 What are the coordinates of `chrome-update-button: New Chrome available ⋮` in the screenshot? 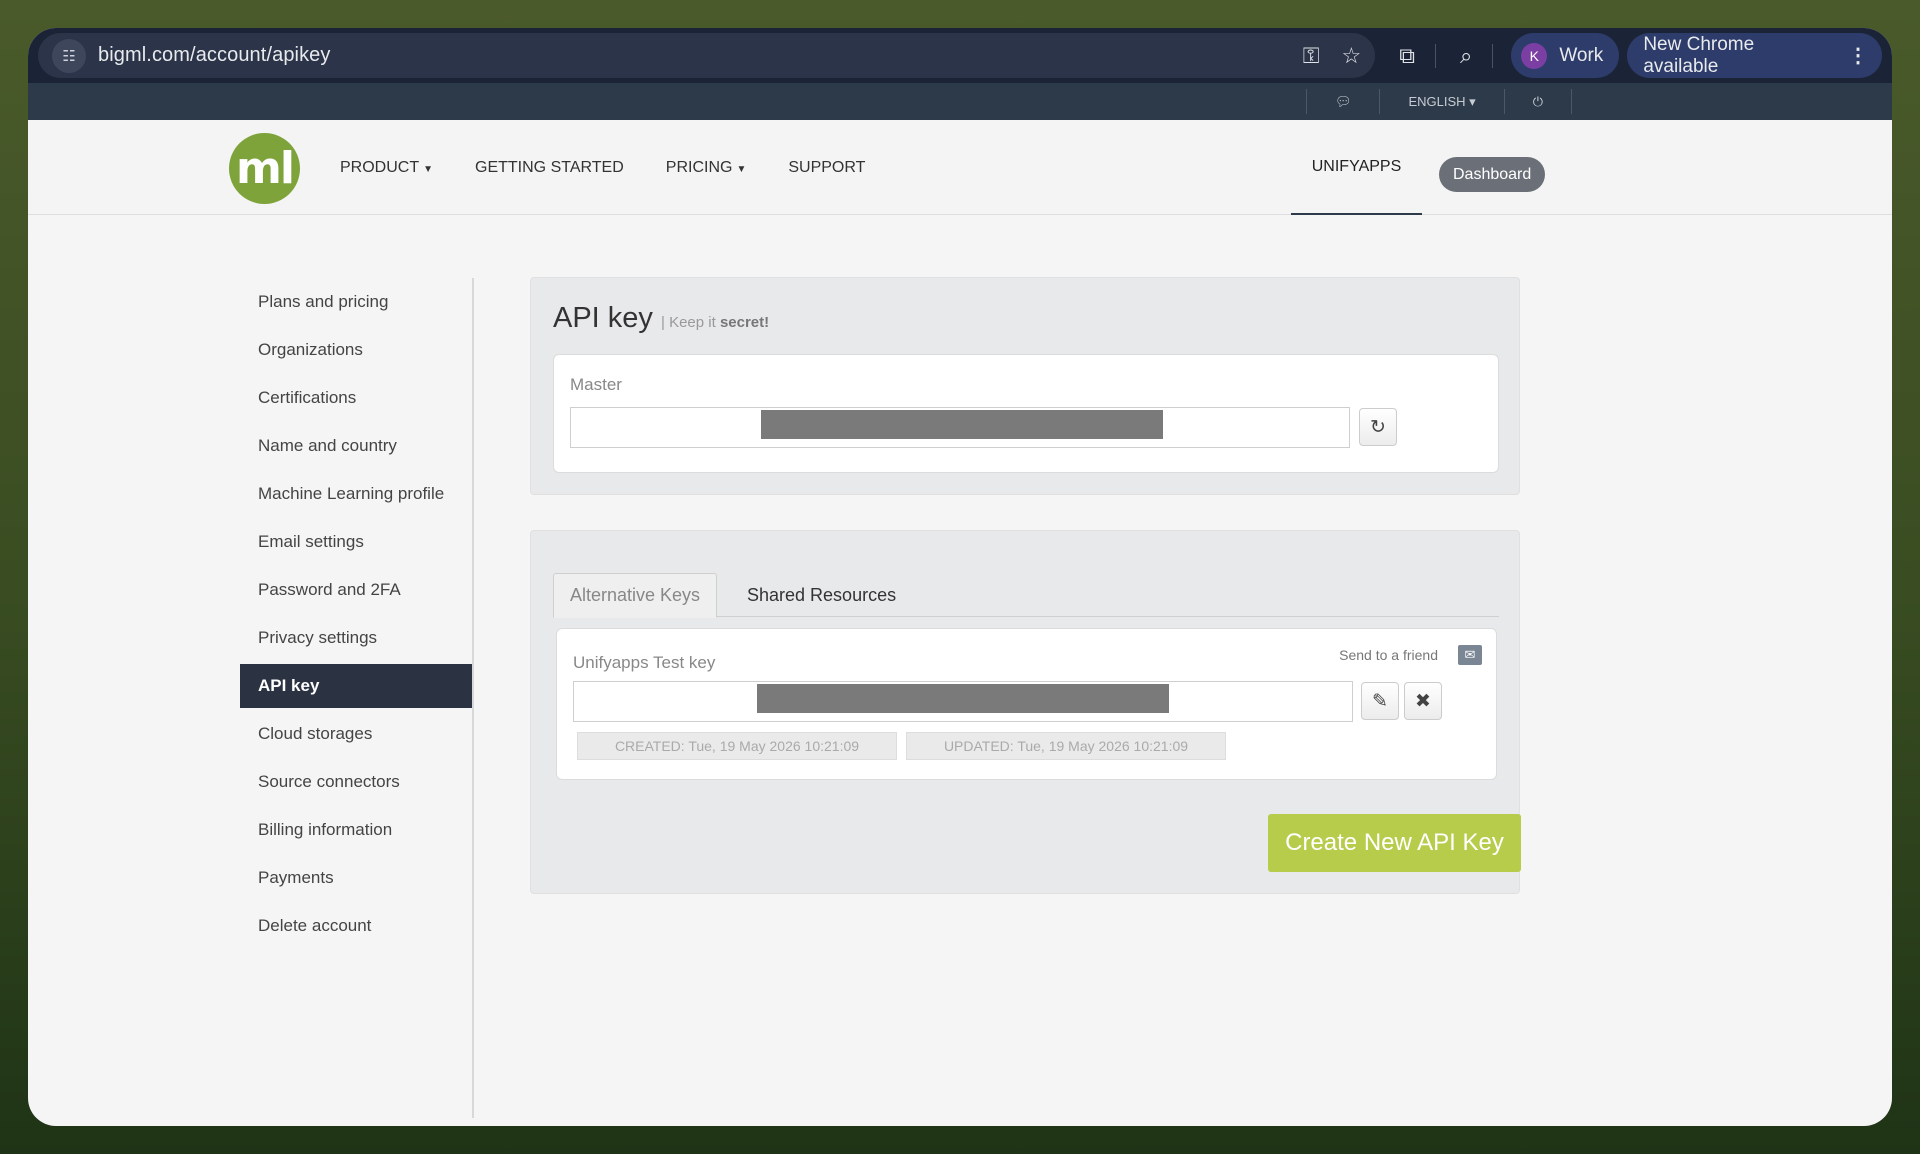 It's located at (1754, 55).